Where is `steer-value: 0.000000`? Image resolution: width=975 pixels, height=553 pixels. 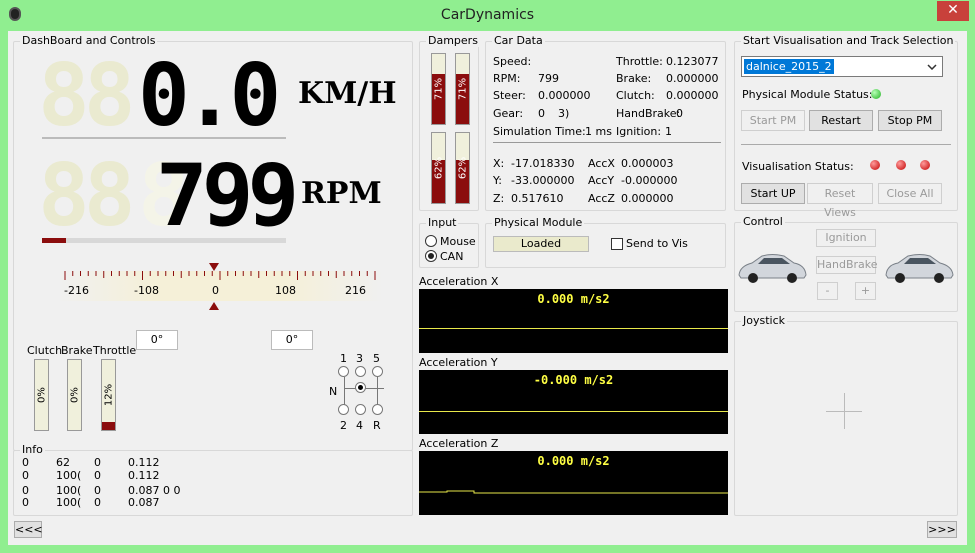
steer-value: 0.000000 is located at coordinates (564, 95).